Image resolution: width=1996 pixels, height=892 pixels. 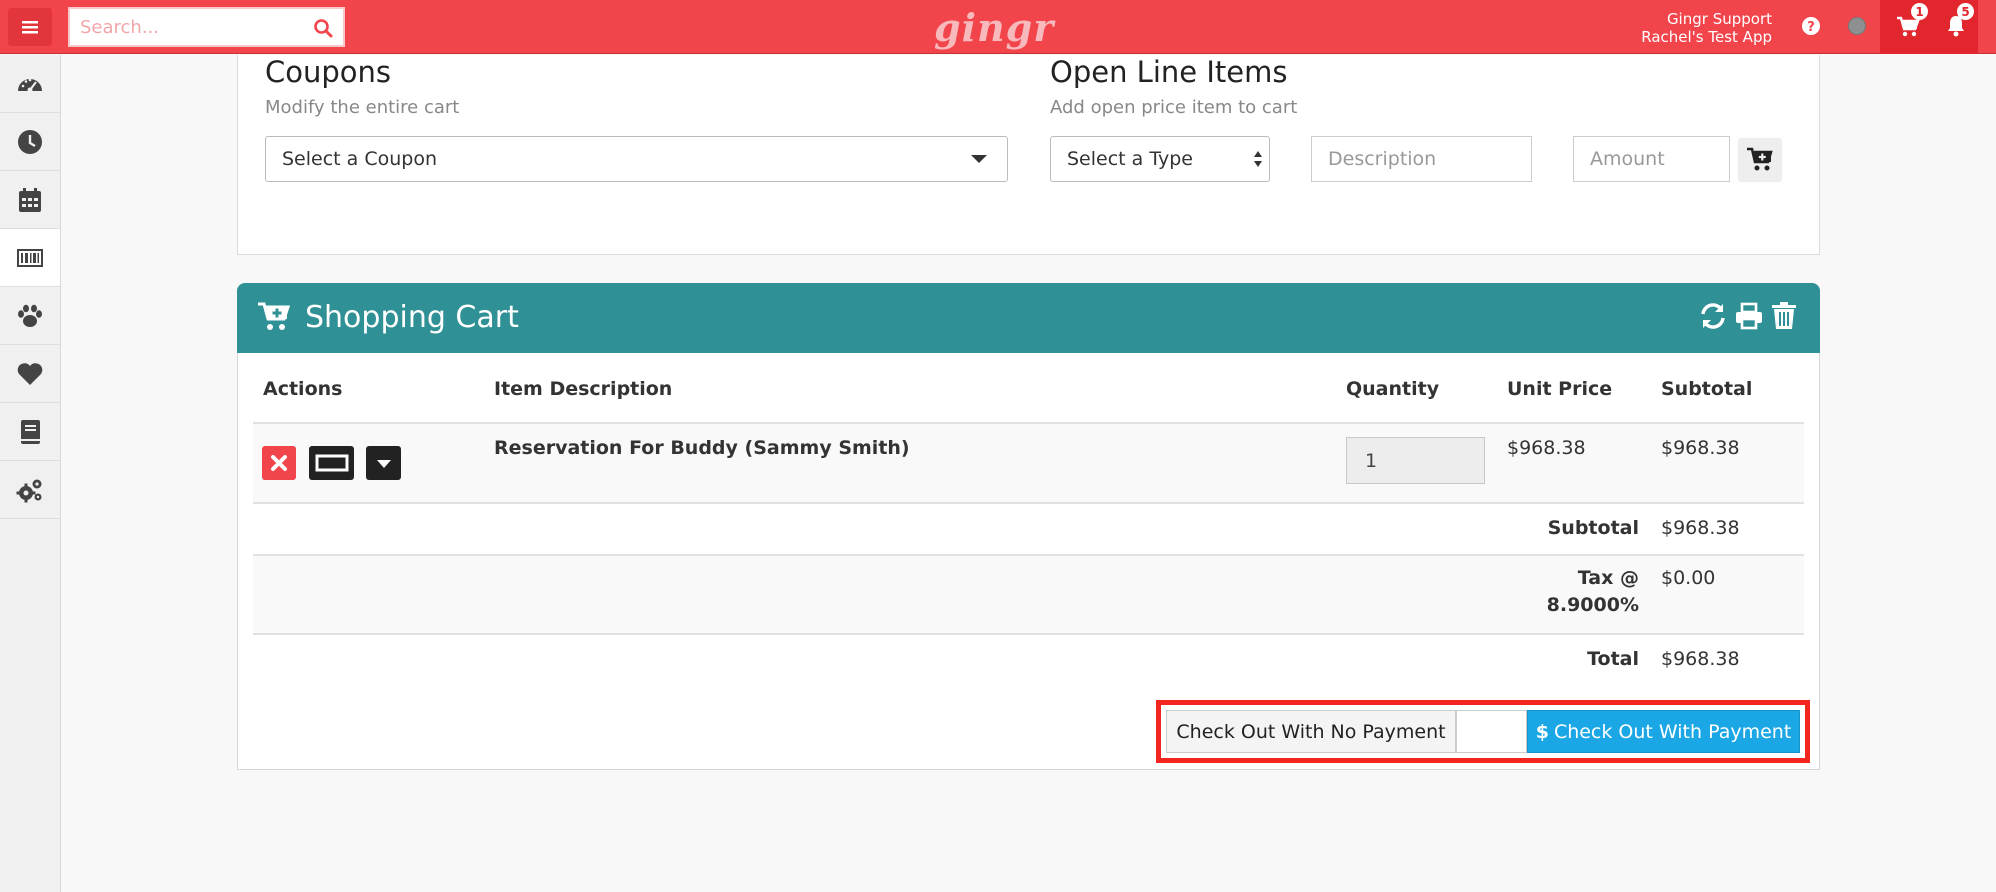 What do you see at coordinates (359, 159) in the screenshot?
I see `coupon-select-value: Select a Coupon` at bounding box center [359, 159].